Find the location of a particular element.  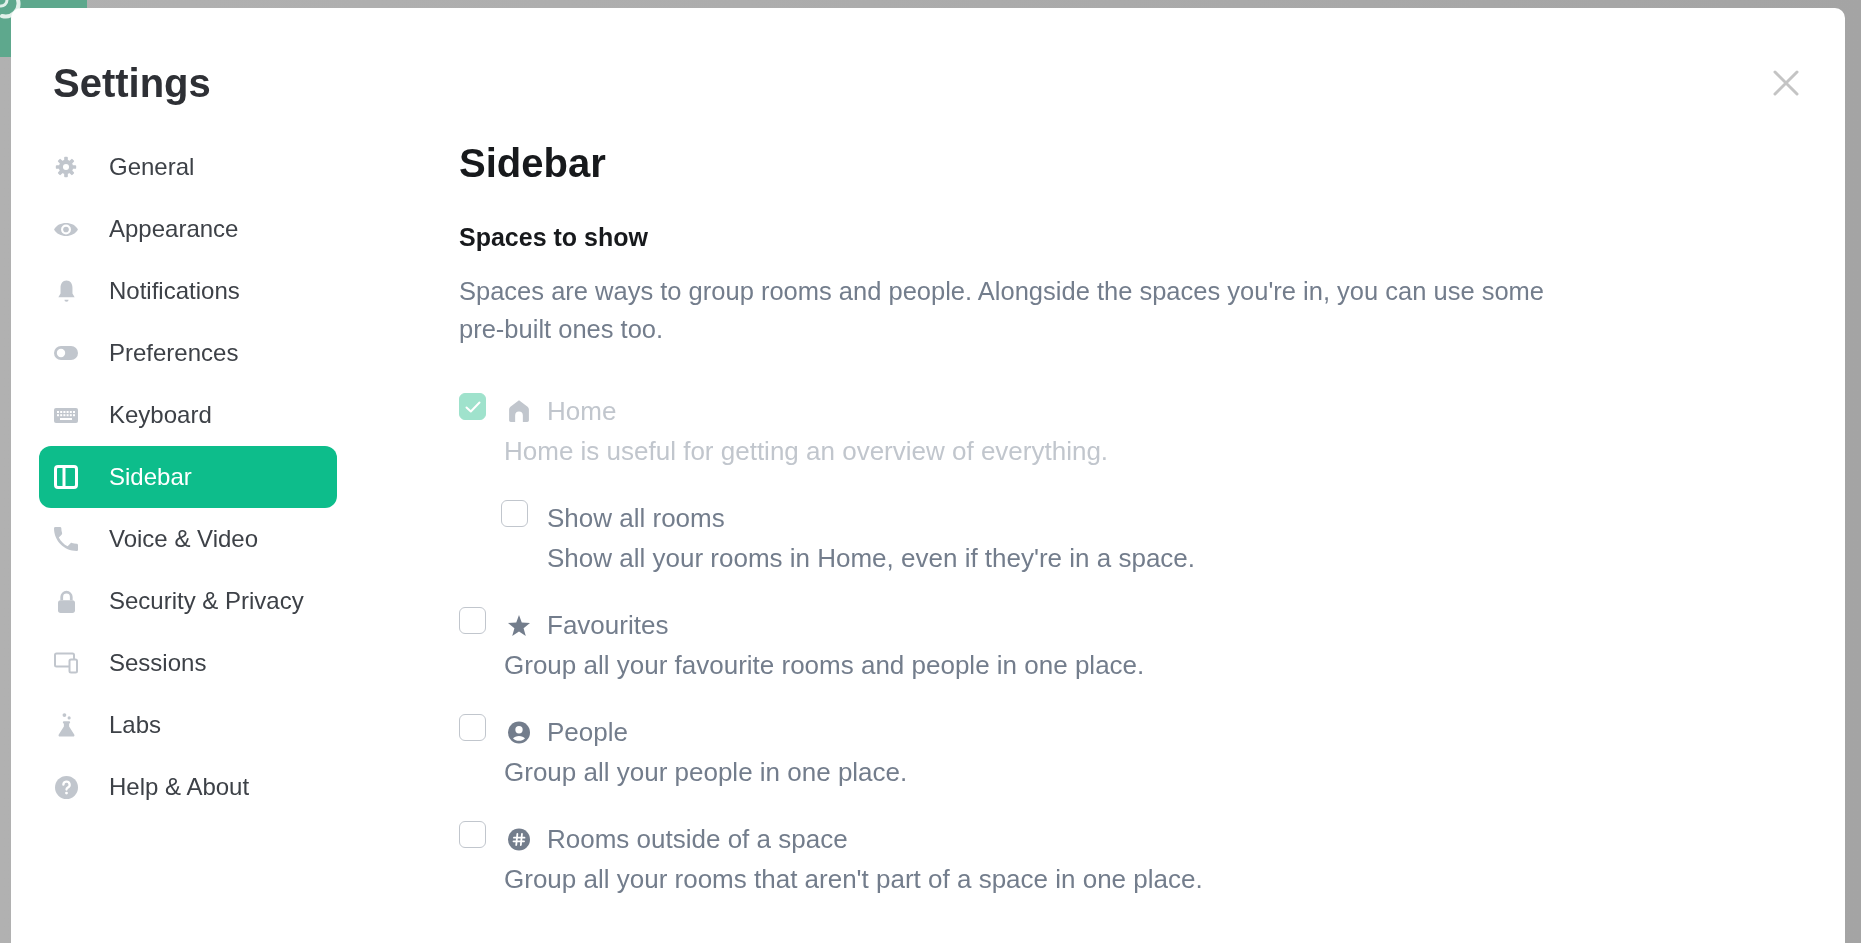

option-description: Group all your favourite rooms and people in one place. is located at coordinates (825, 665).